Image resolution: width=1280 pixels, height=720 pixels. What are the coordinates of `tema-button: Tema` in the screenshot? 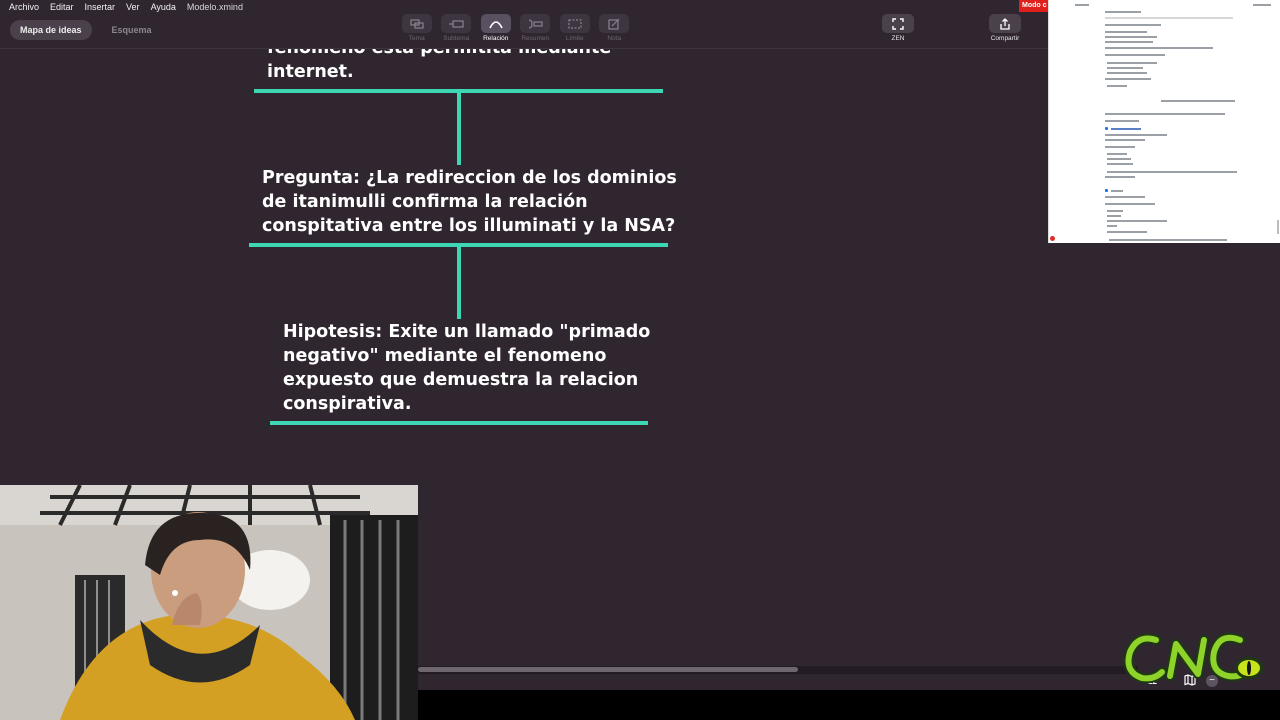 It's located at (417, 30).